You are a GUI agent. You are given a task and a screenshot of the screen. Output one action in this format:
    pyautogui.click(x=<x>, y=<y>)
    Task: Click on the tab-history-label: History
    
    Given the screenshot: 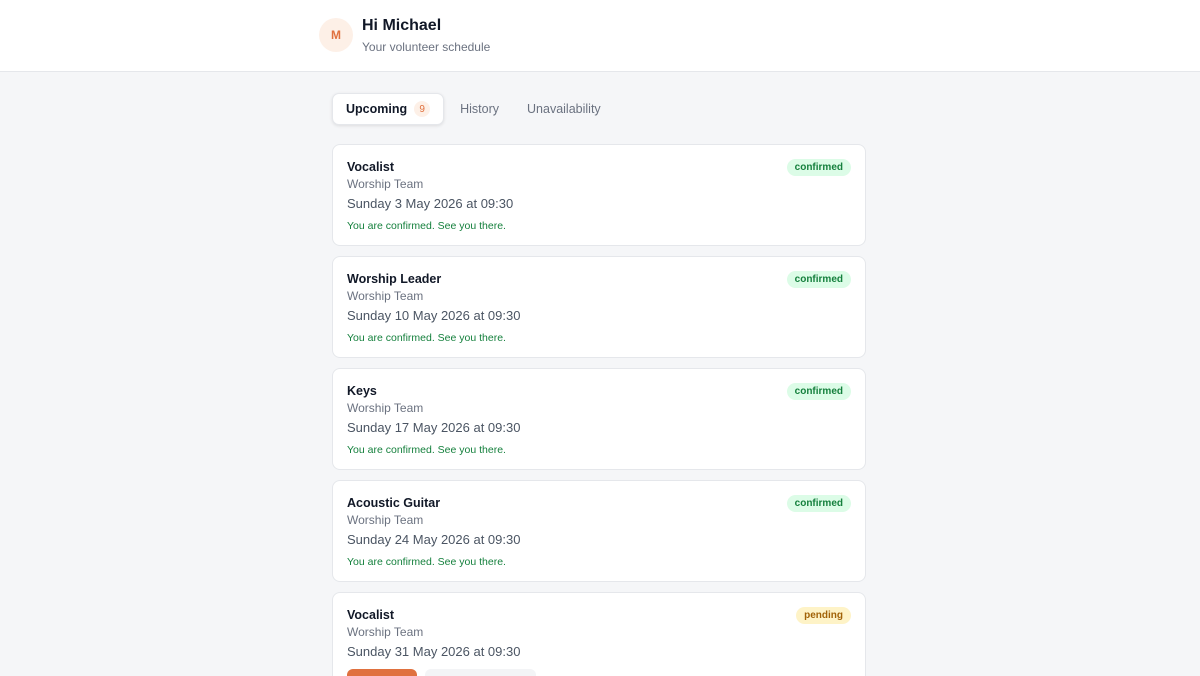 What is the action you would take?
    pyautogui.click(x=480, y=109)
    